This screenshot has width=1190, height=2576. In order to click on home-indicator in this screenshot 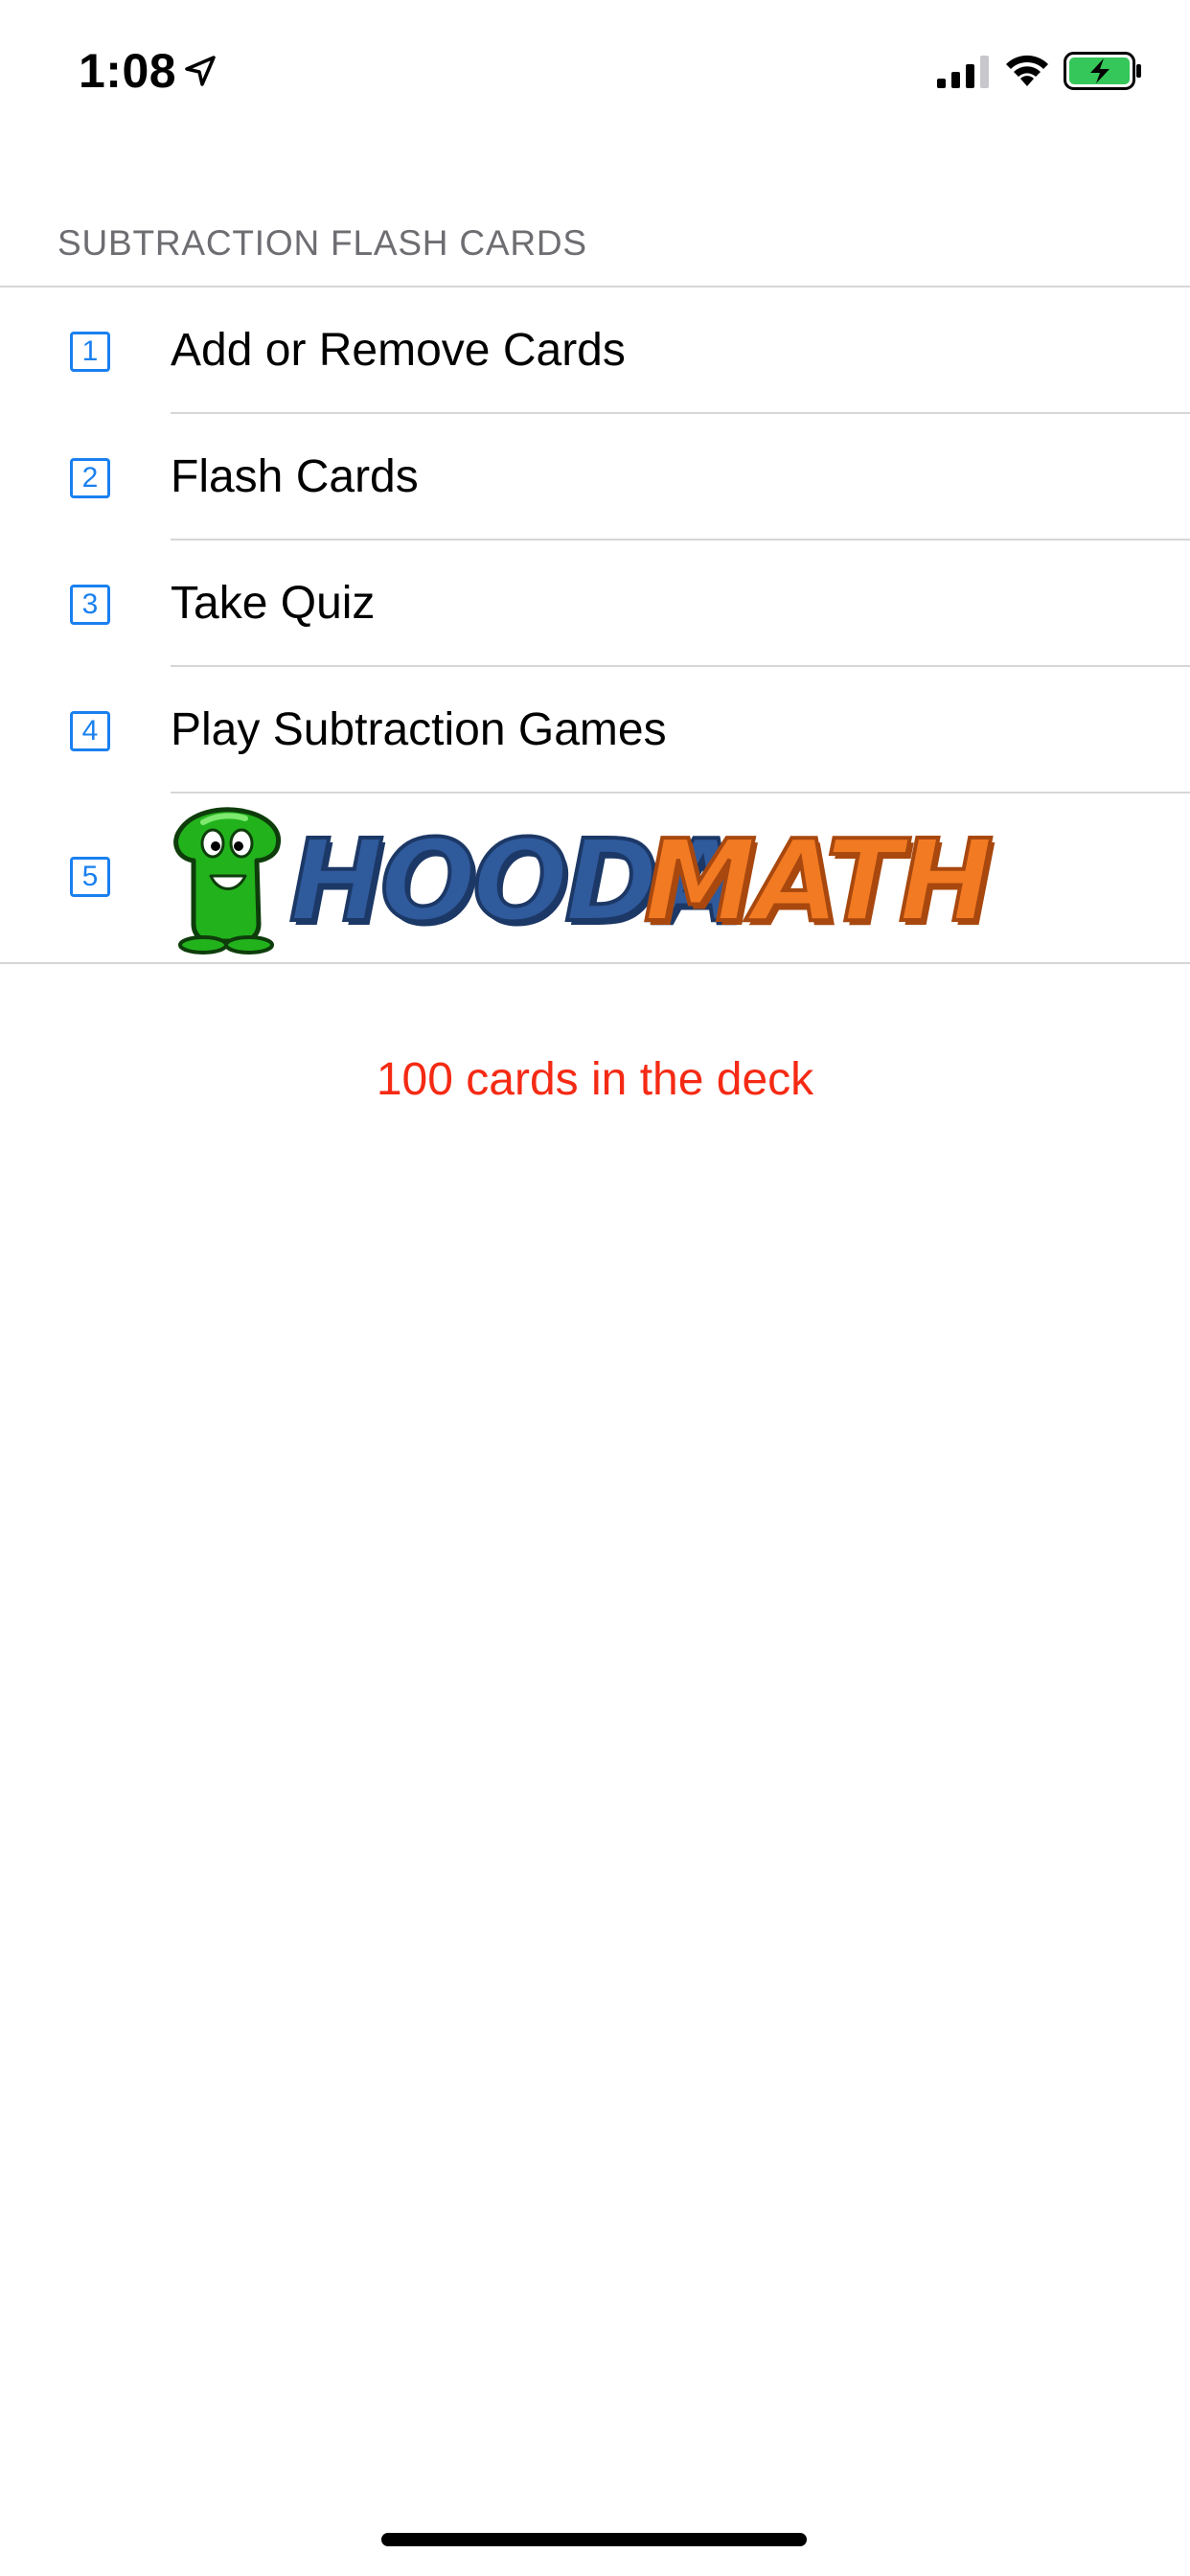, I will do `click(594, 2539)`.